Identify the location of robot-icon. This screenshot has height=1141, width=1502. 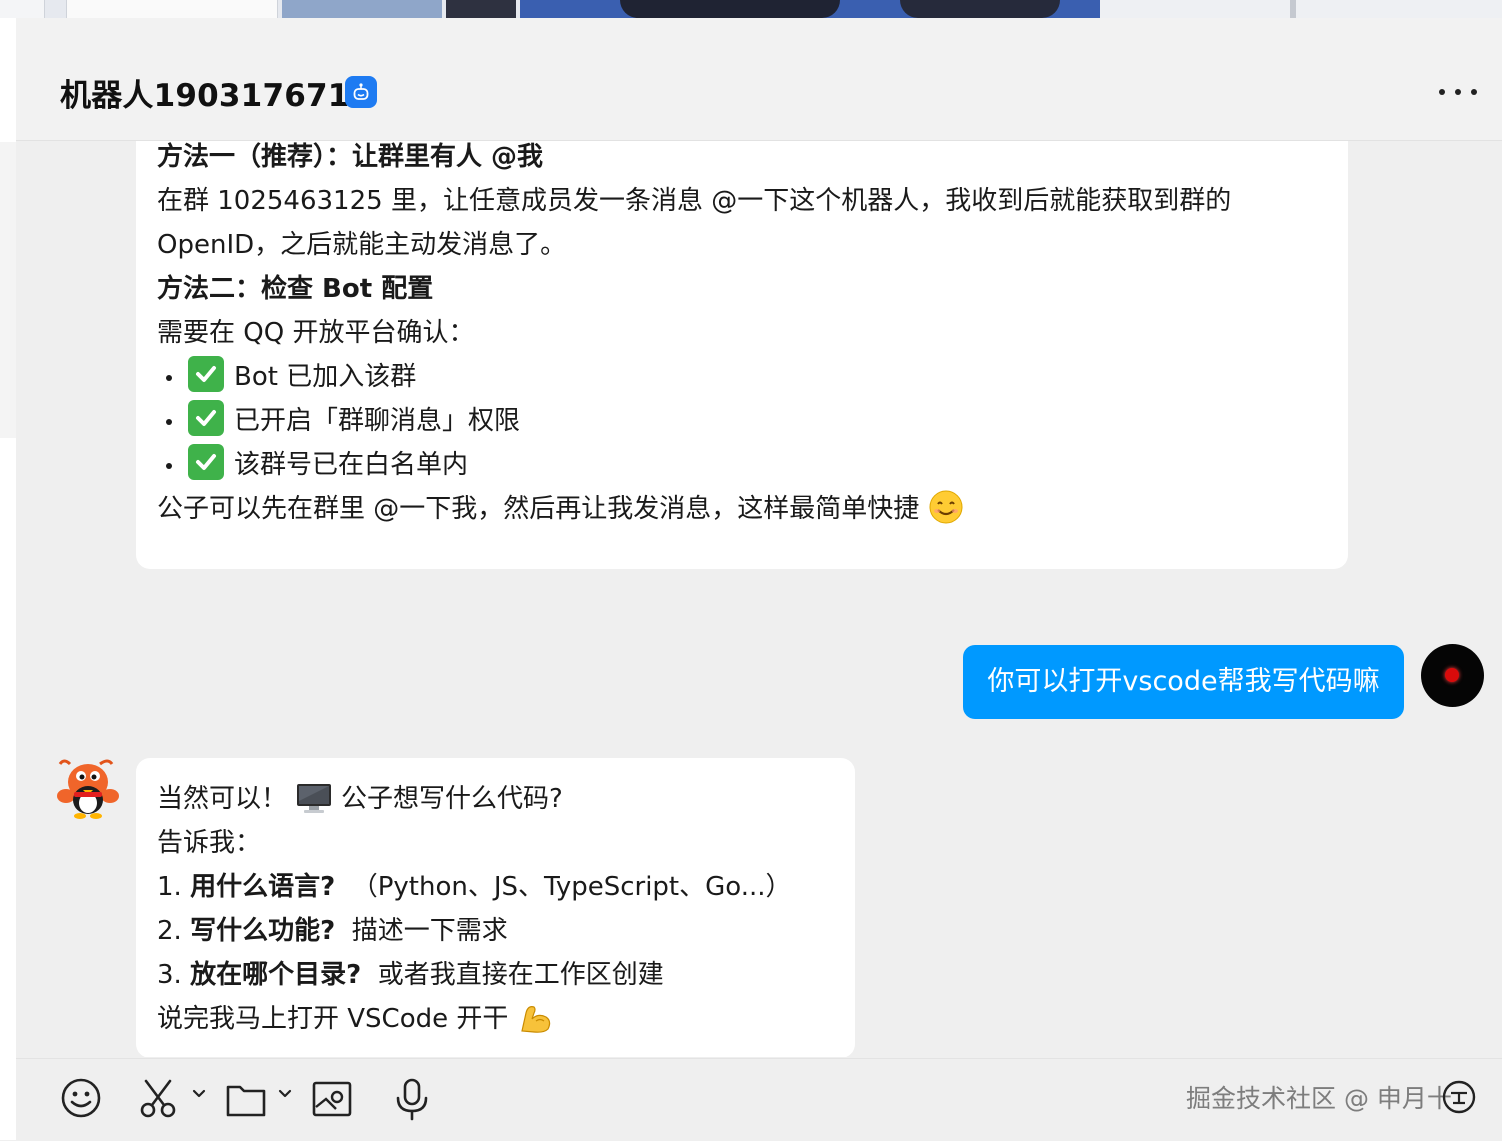
(361, 92).